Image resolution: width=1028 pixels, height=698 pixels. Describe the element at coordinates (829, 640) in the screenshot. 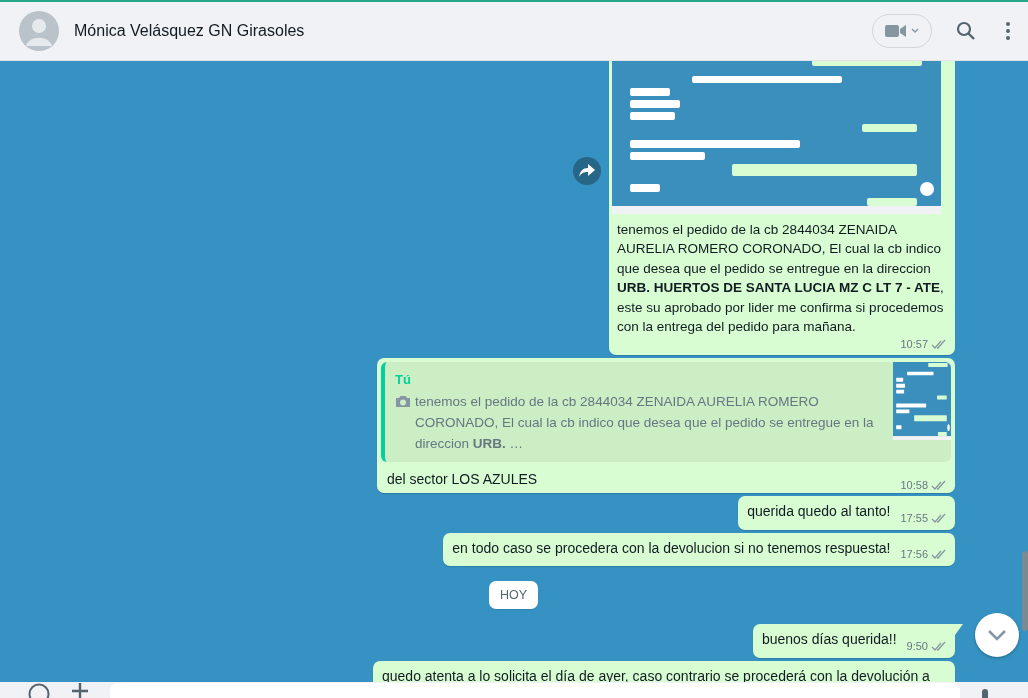

I see `message-text: buenos días querida!!` at that location.